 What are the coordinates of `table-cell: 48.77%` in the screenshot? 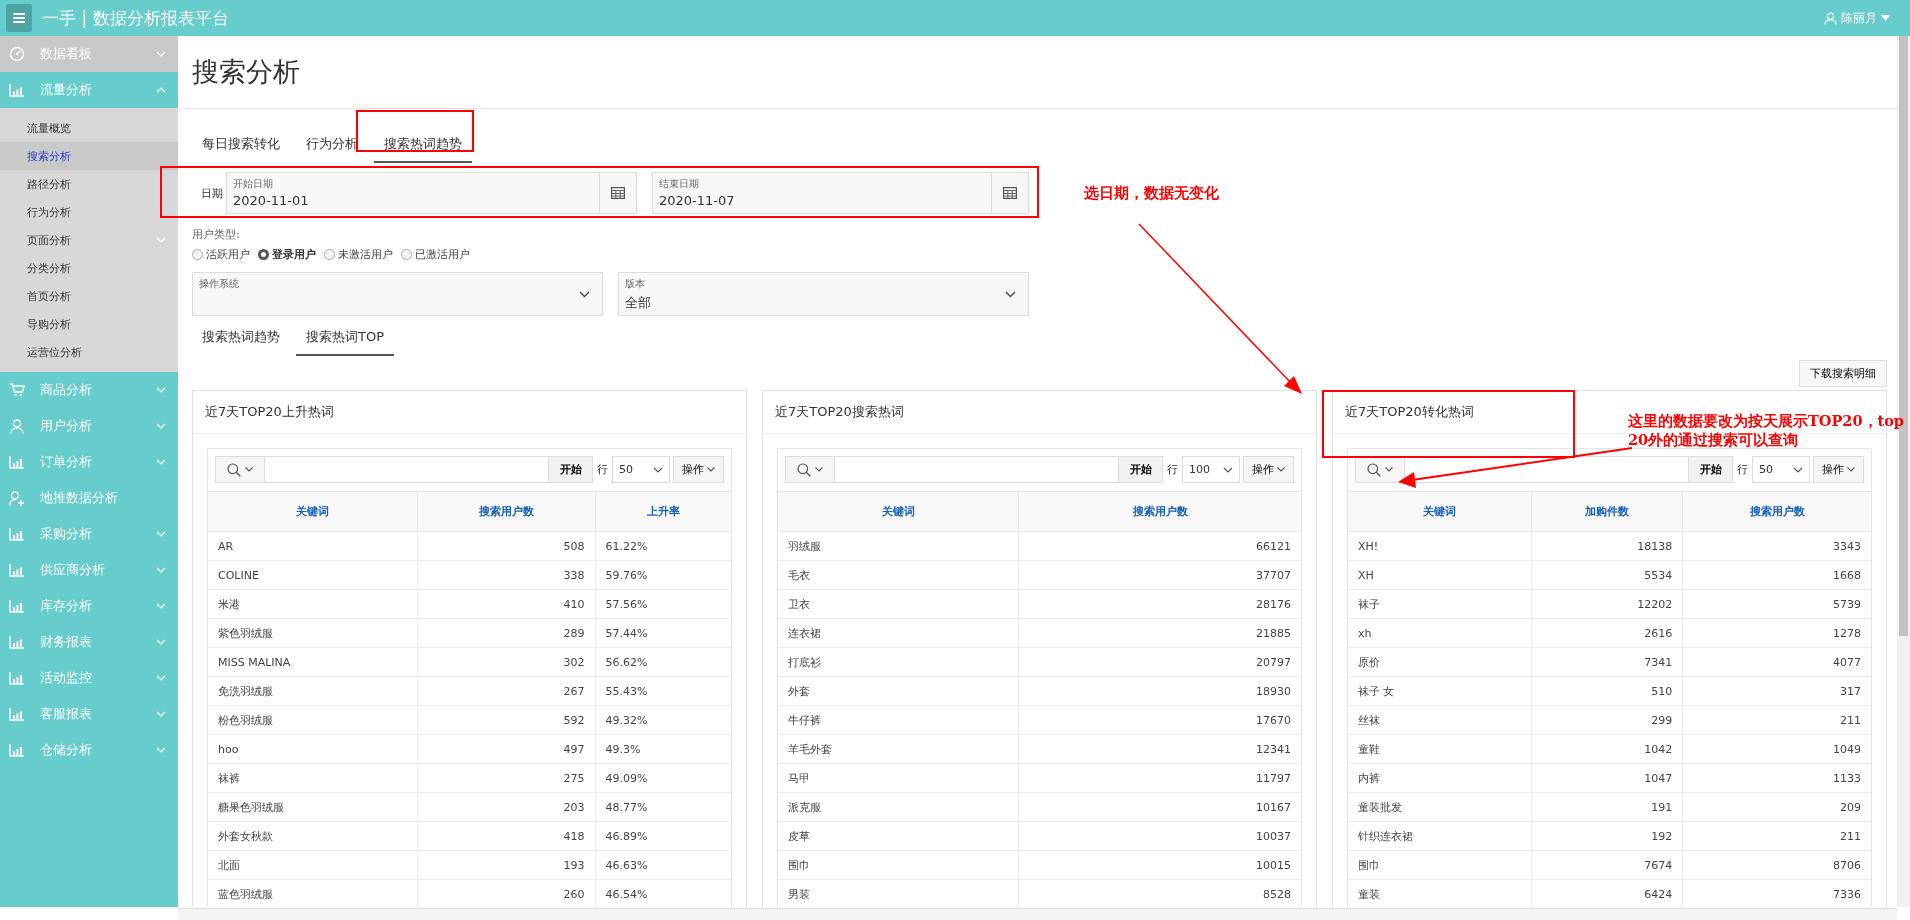 It's located at (626, 807).